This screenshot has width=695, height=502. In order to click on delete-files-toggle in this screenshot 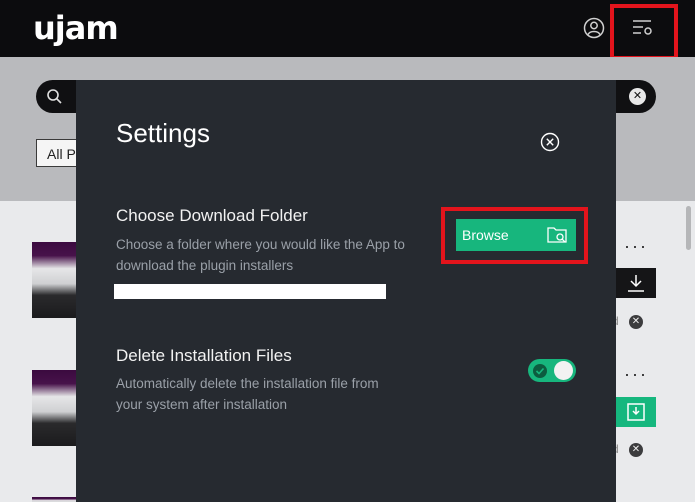, I will do `click(552, 370)`.